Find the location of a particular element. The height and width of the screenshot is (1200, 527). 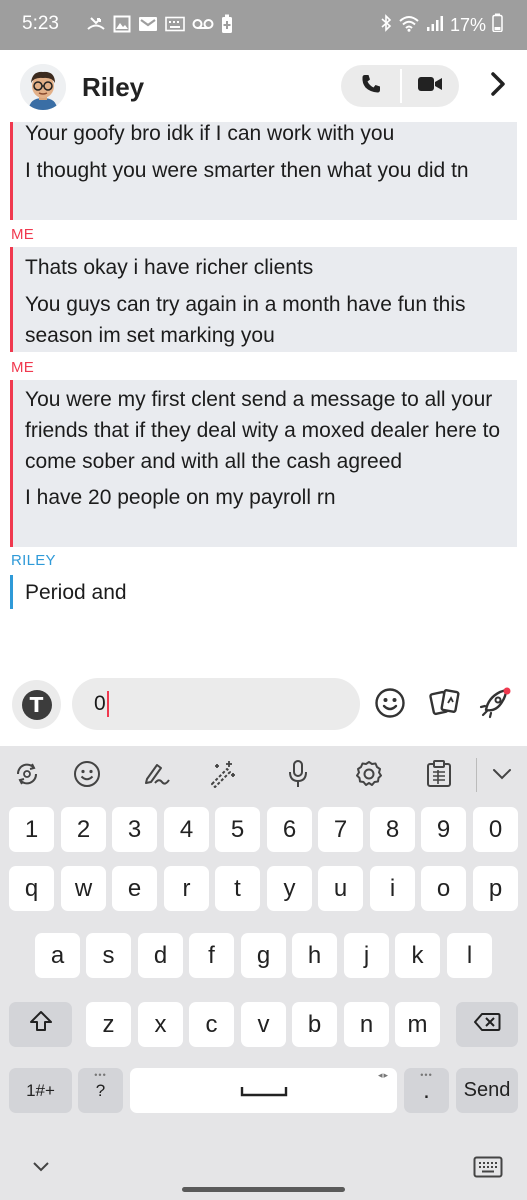

clipboard-button is located at coordinates (439, 776).